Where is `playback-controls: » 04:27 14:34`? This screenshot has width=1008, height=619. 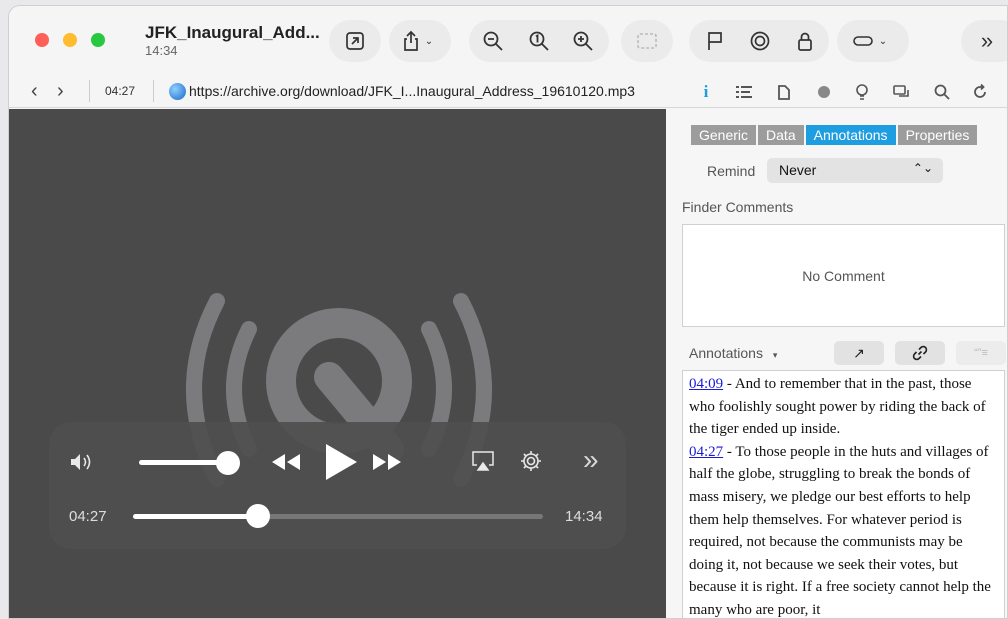
playback-controls: » 04:27 14:34 is located at coordinates (337, 485).